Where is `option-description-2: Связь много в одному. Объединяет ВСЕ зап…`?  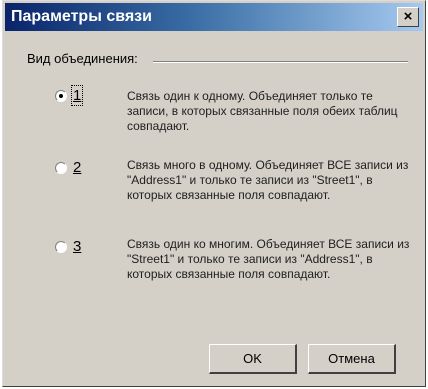
option-description-2: Связь много в одному. Объединяет ВСЕ зап… is located at coordinates (268, 180).